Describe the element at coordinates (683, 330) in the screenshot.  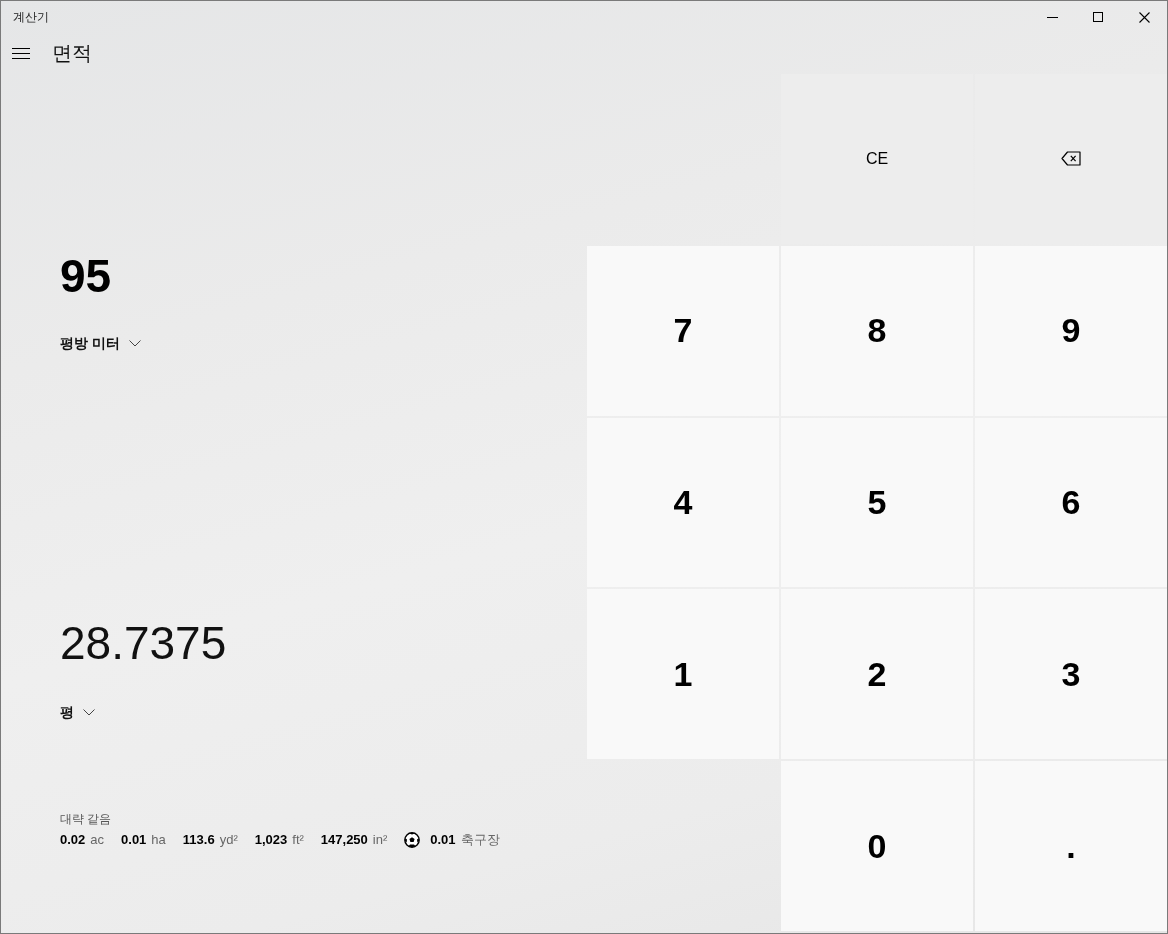
I see `digit-key: 7` at that location.